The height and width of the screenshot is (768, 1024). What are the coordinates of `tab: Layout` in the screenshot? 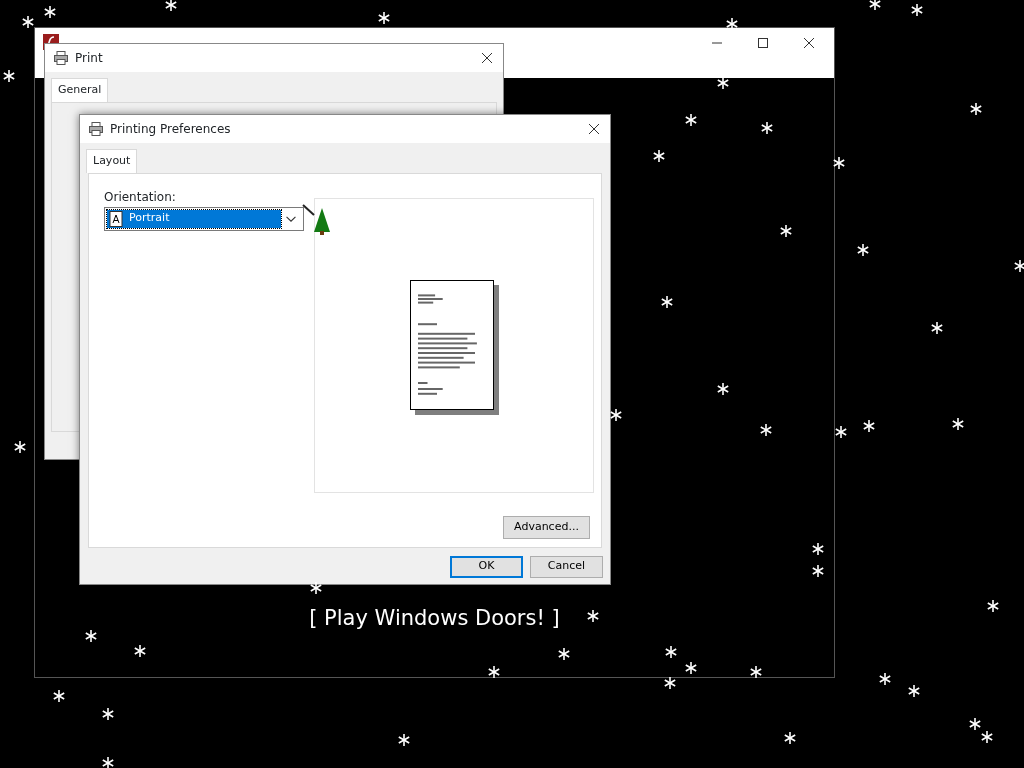 It's located at (112, 161).